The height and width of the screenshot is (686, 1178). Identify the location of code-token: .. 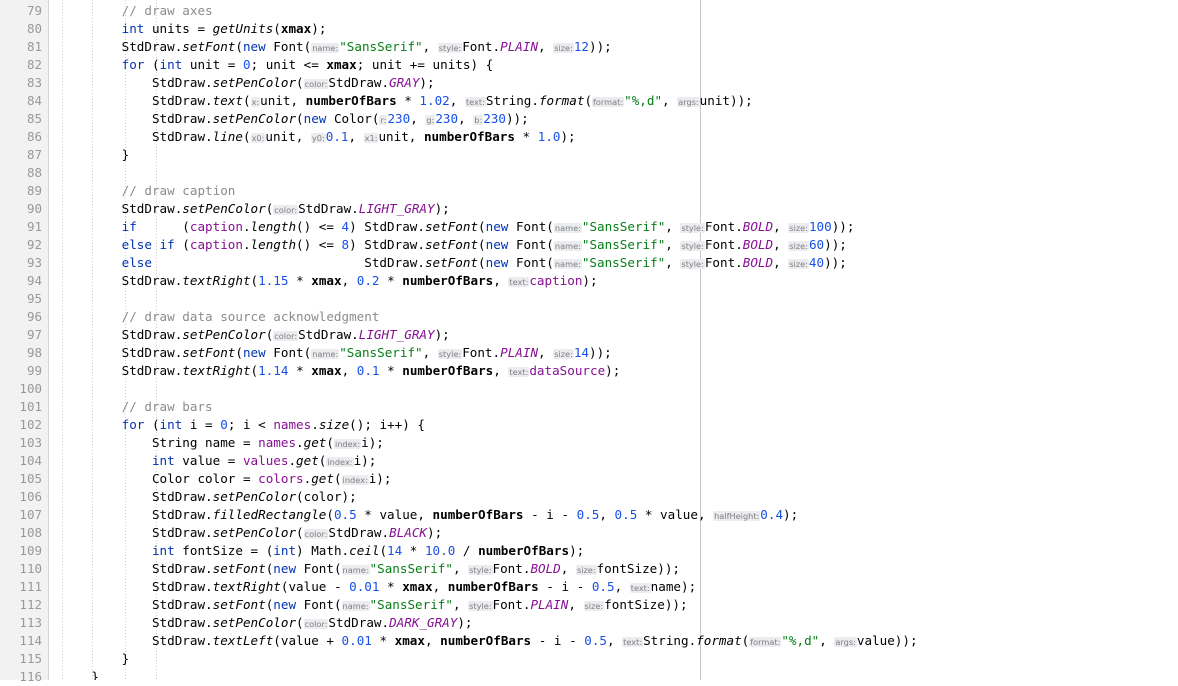
(315, 424).